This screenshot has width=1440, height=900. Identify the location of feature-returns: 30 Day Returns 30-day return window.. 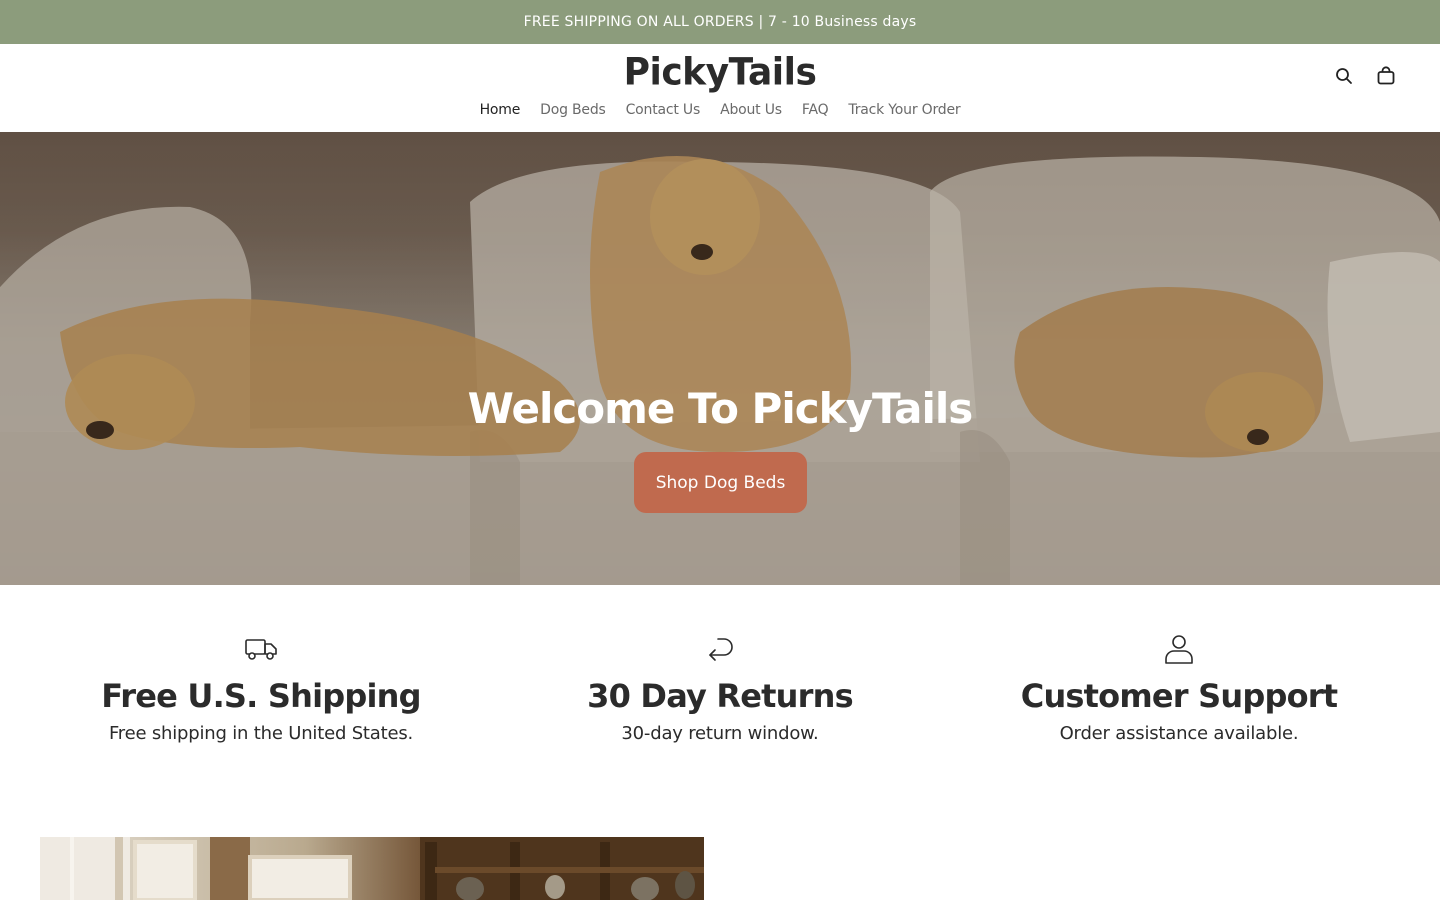
(720, 687).